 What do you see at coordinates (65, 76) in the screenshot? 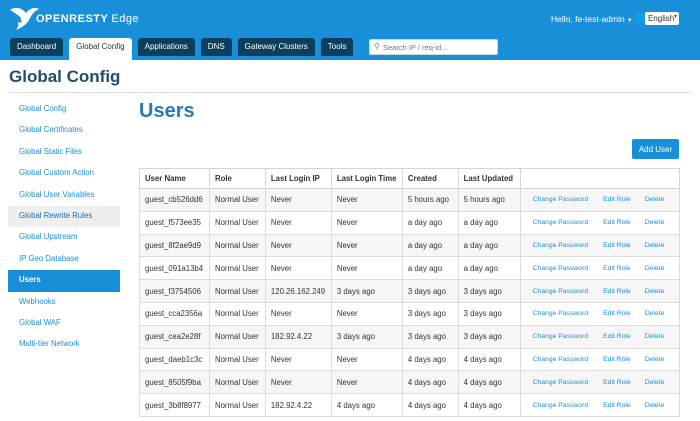
I see `page-title: Global Config` at bounding box center [65, 76].